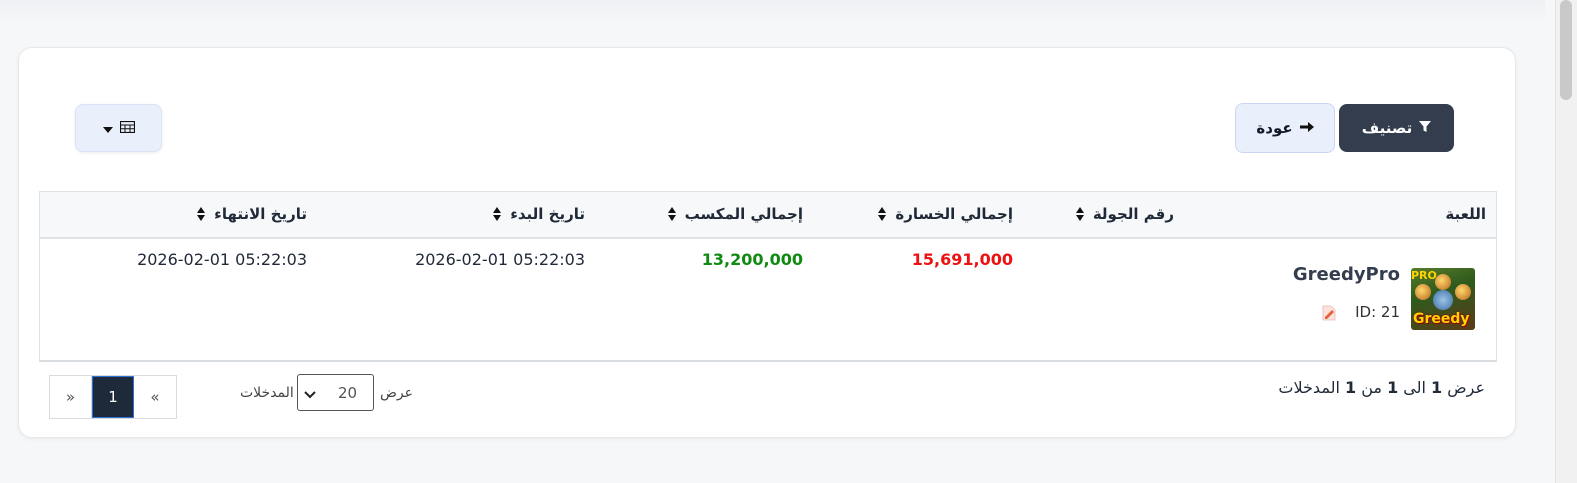 The width and height of the screenshot is (1577, 483). Describe the element at coordinates (1441, 319) in the screenshot. I see `thumbnail-title-text: Greedy` at that location.